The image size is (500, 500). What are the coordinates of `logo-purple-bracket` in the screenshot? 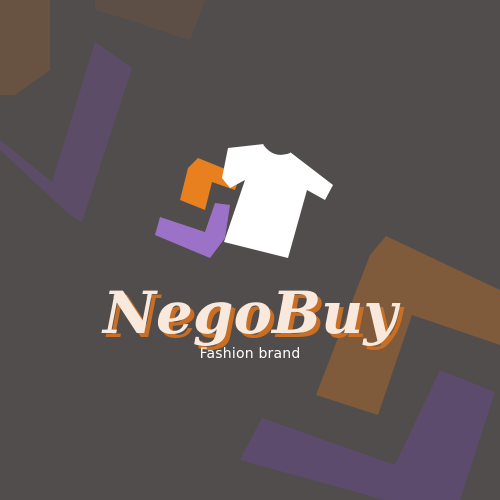 It's located at (192, 230).